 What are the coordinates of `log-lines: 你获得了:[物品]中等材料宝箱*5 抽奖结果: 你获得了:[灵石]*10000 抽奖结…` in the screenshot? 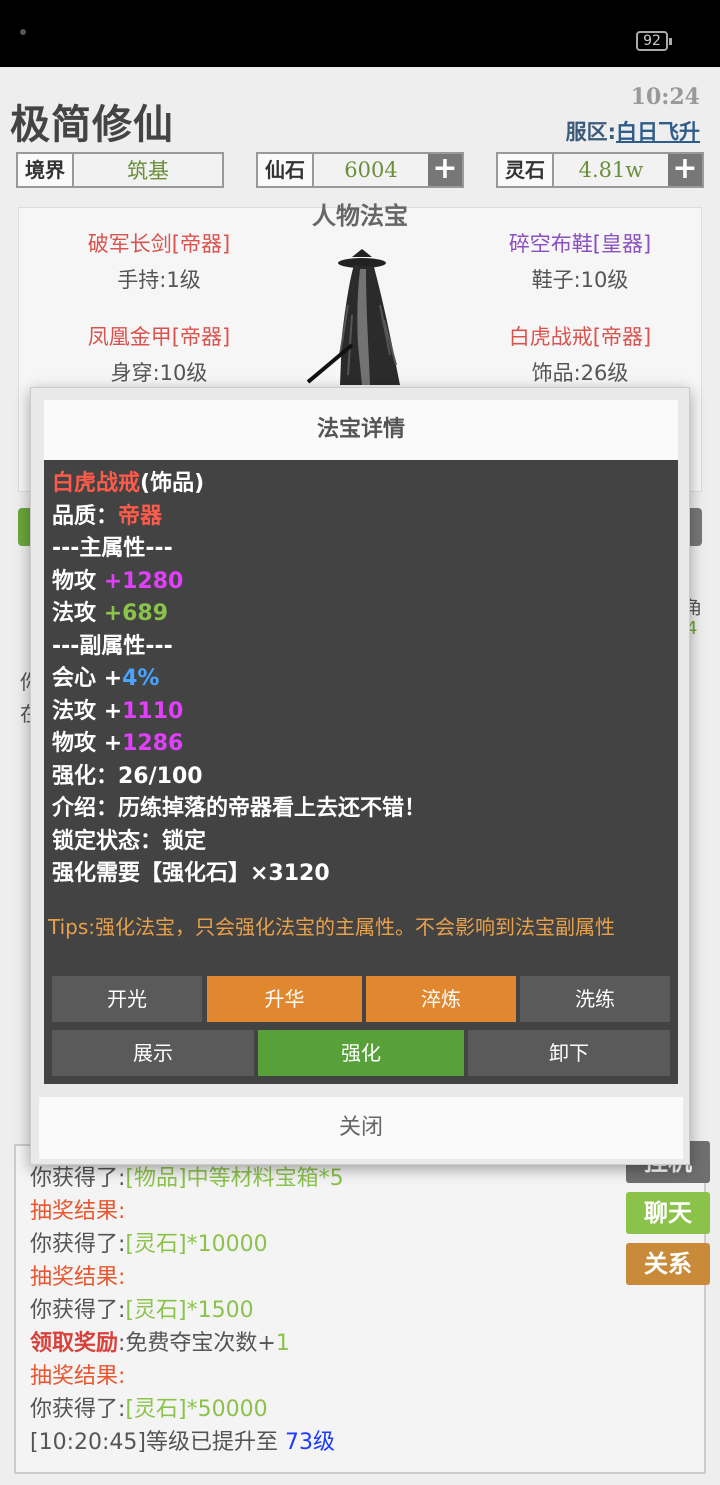 It's located at (187, 1310).